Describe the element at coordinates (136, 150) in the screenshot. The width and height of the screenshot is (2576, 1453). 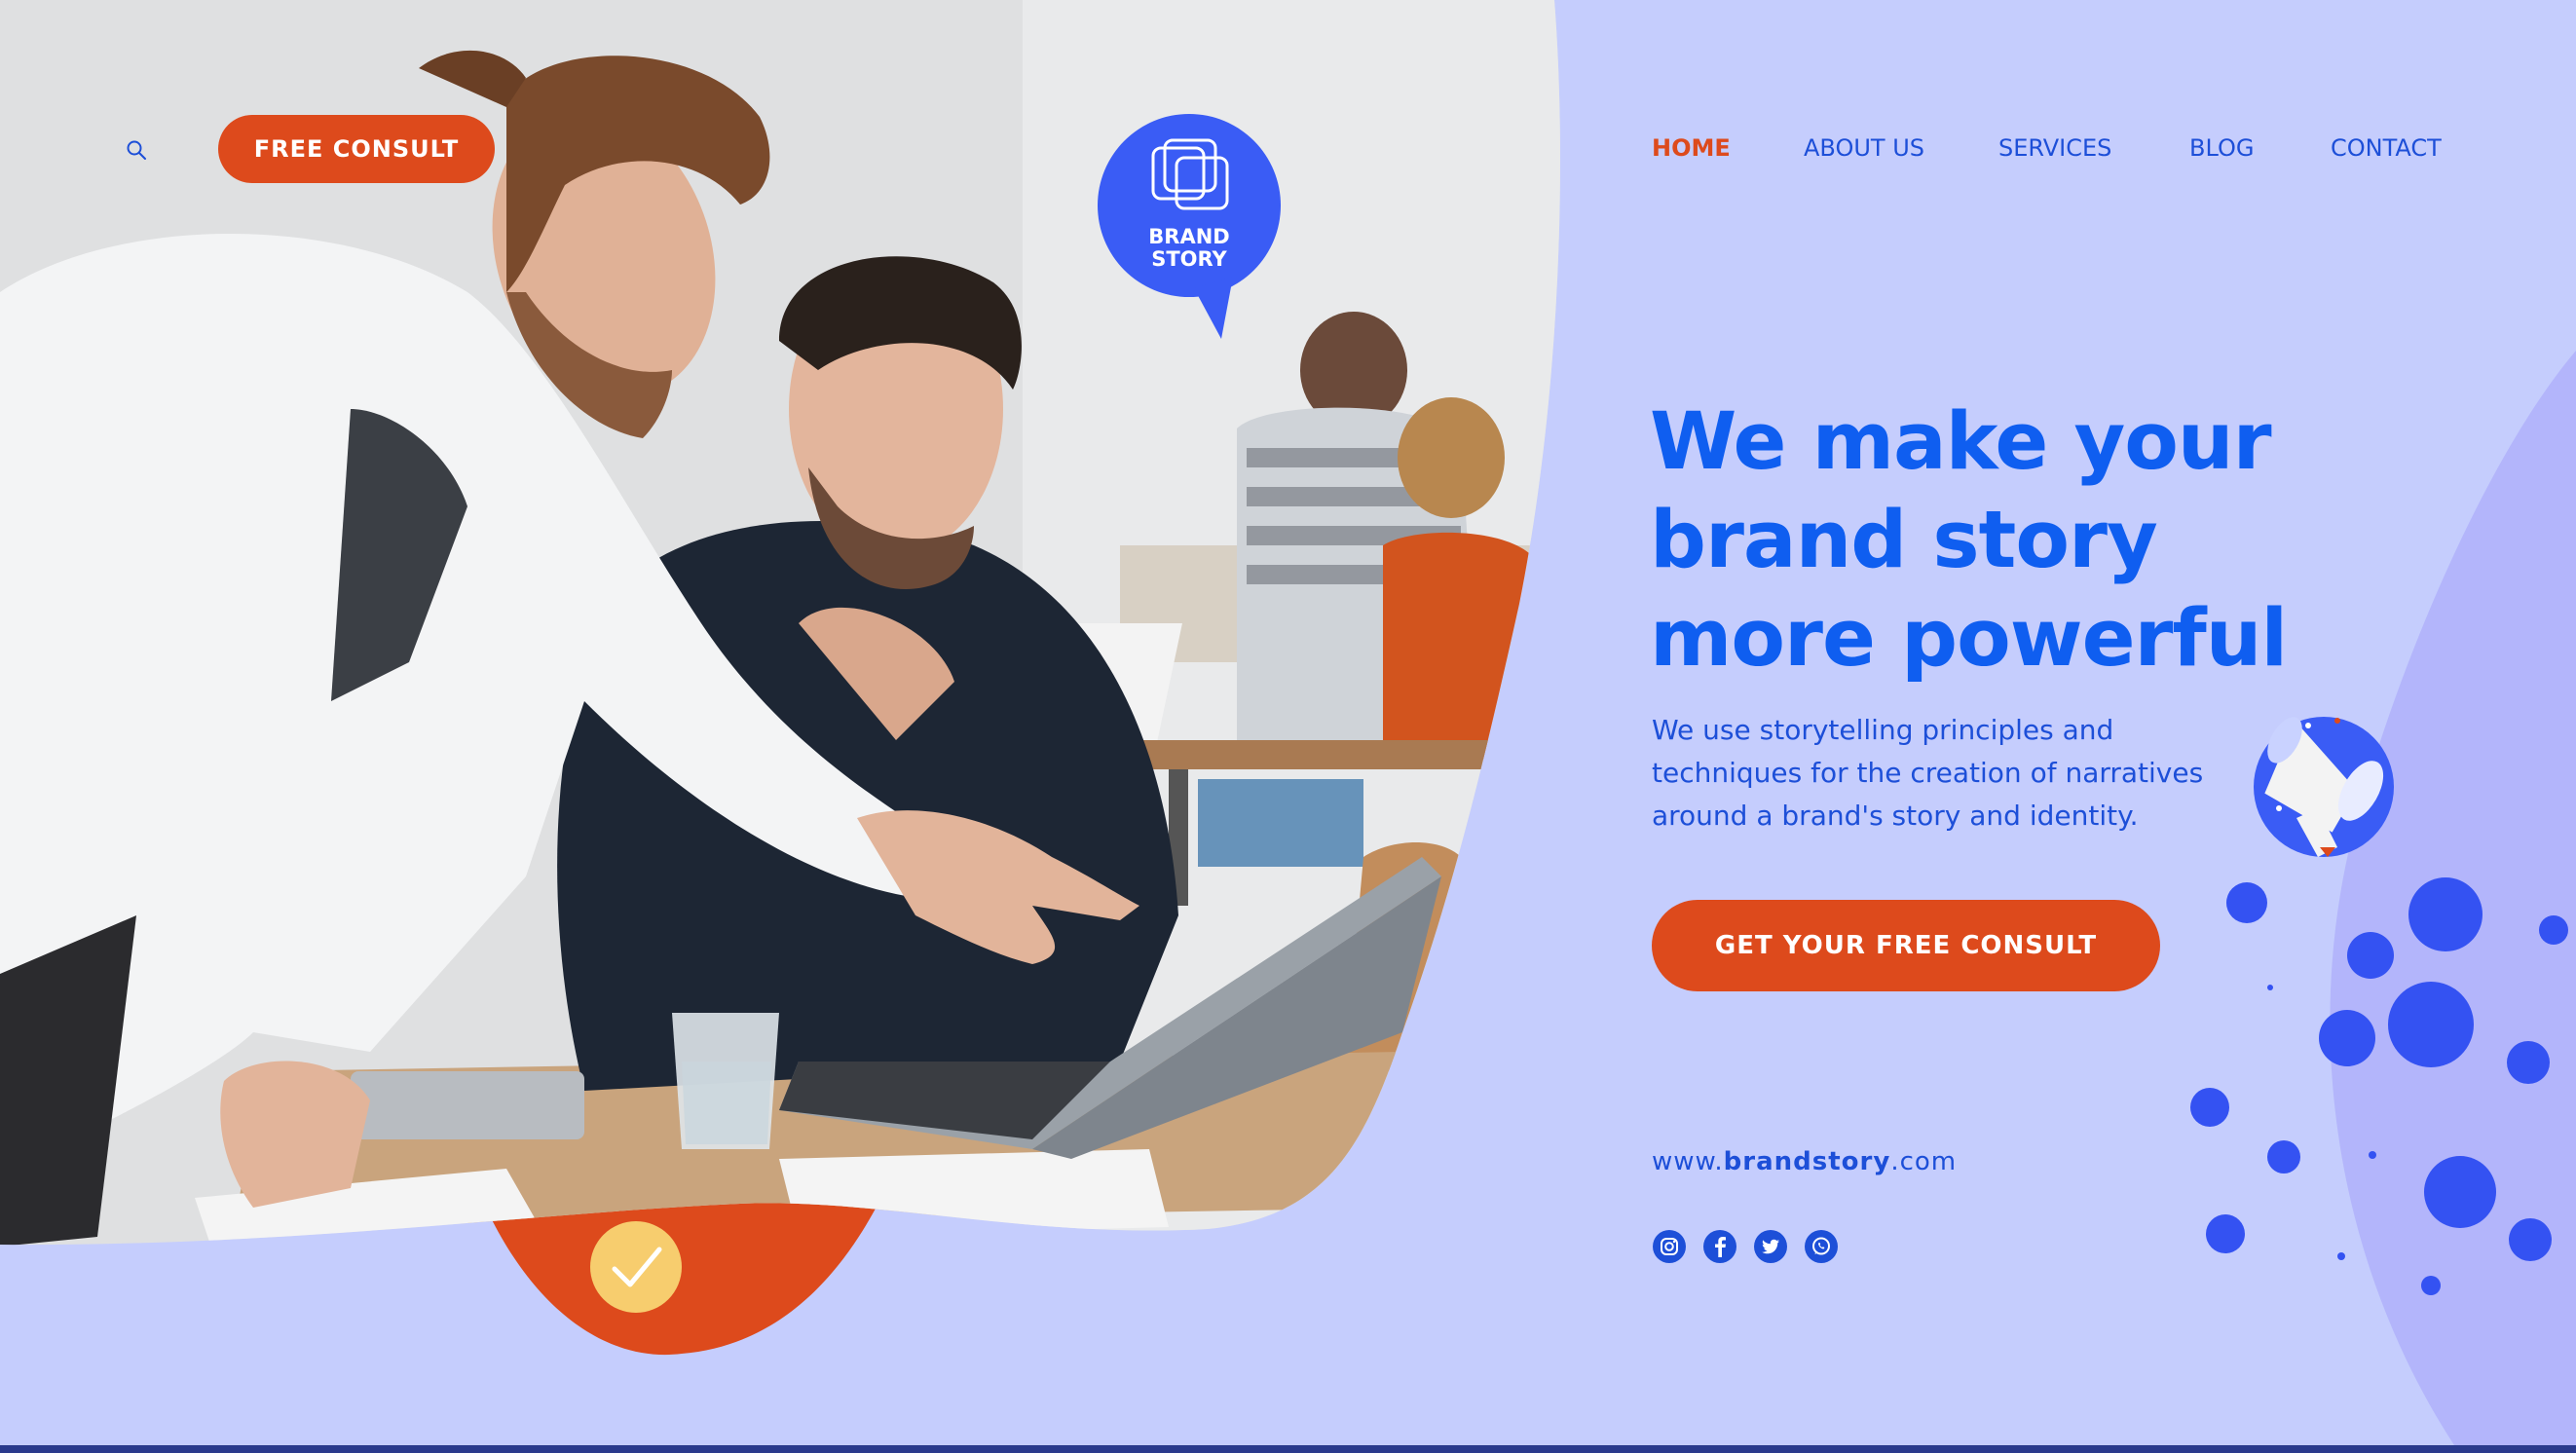
I see `search-icon` at that location.